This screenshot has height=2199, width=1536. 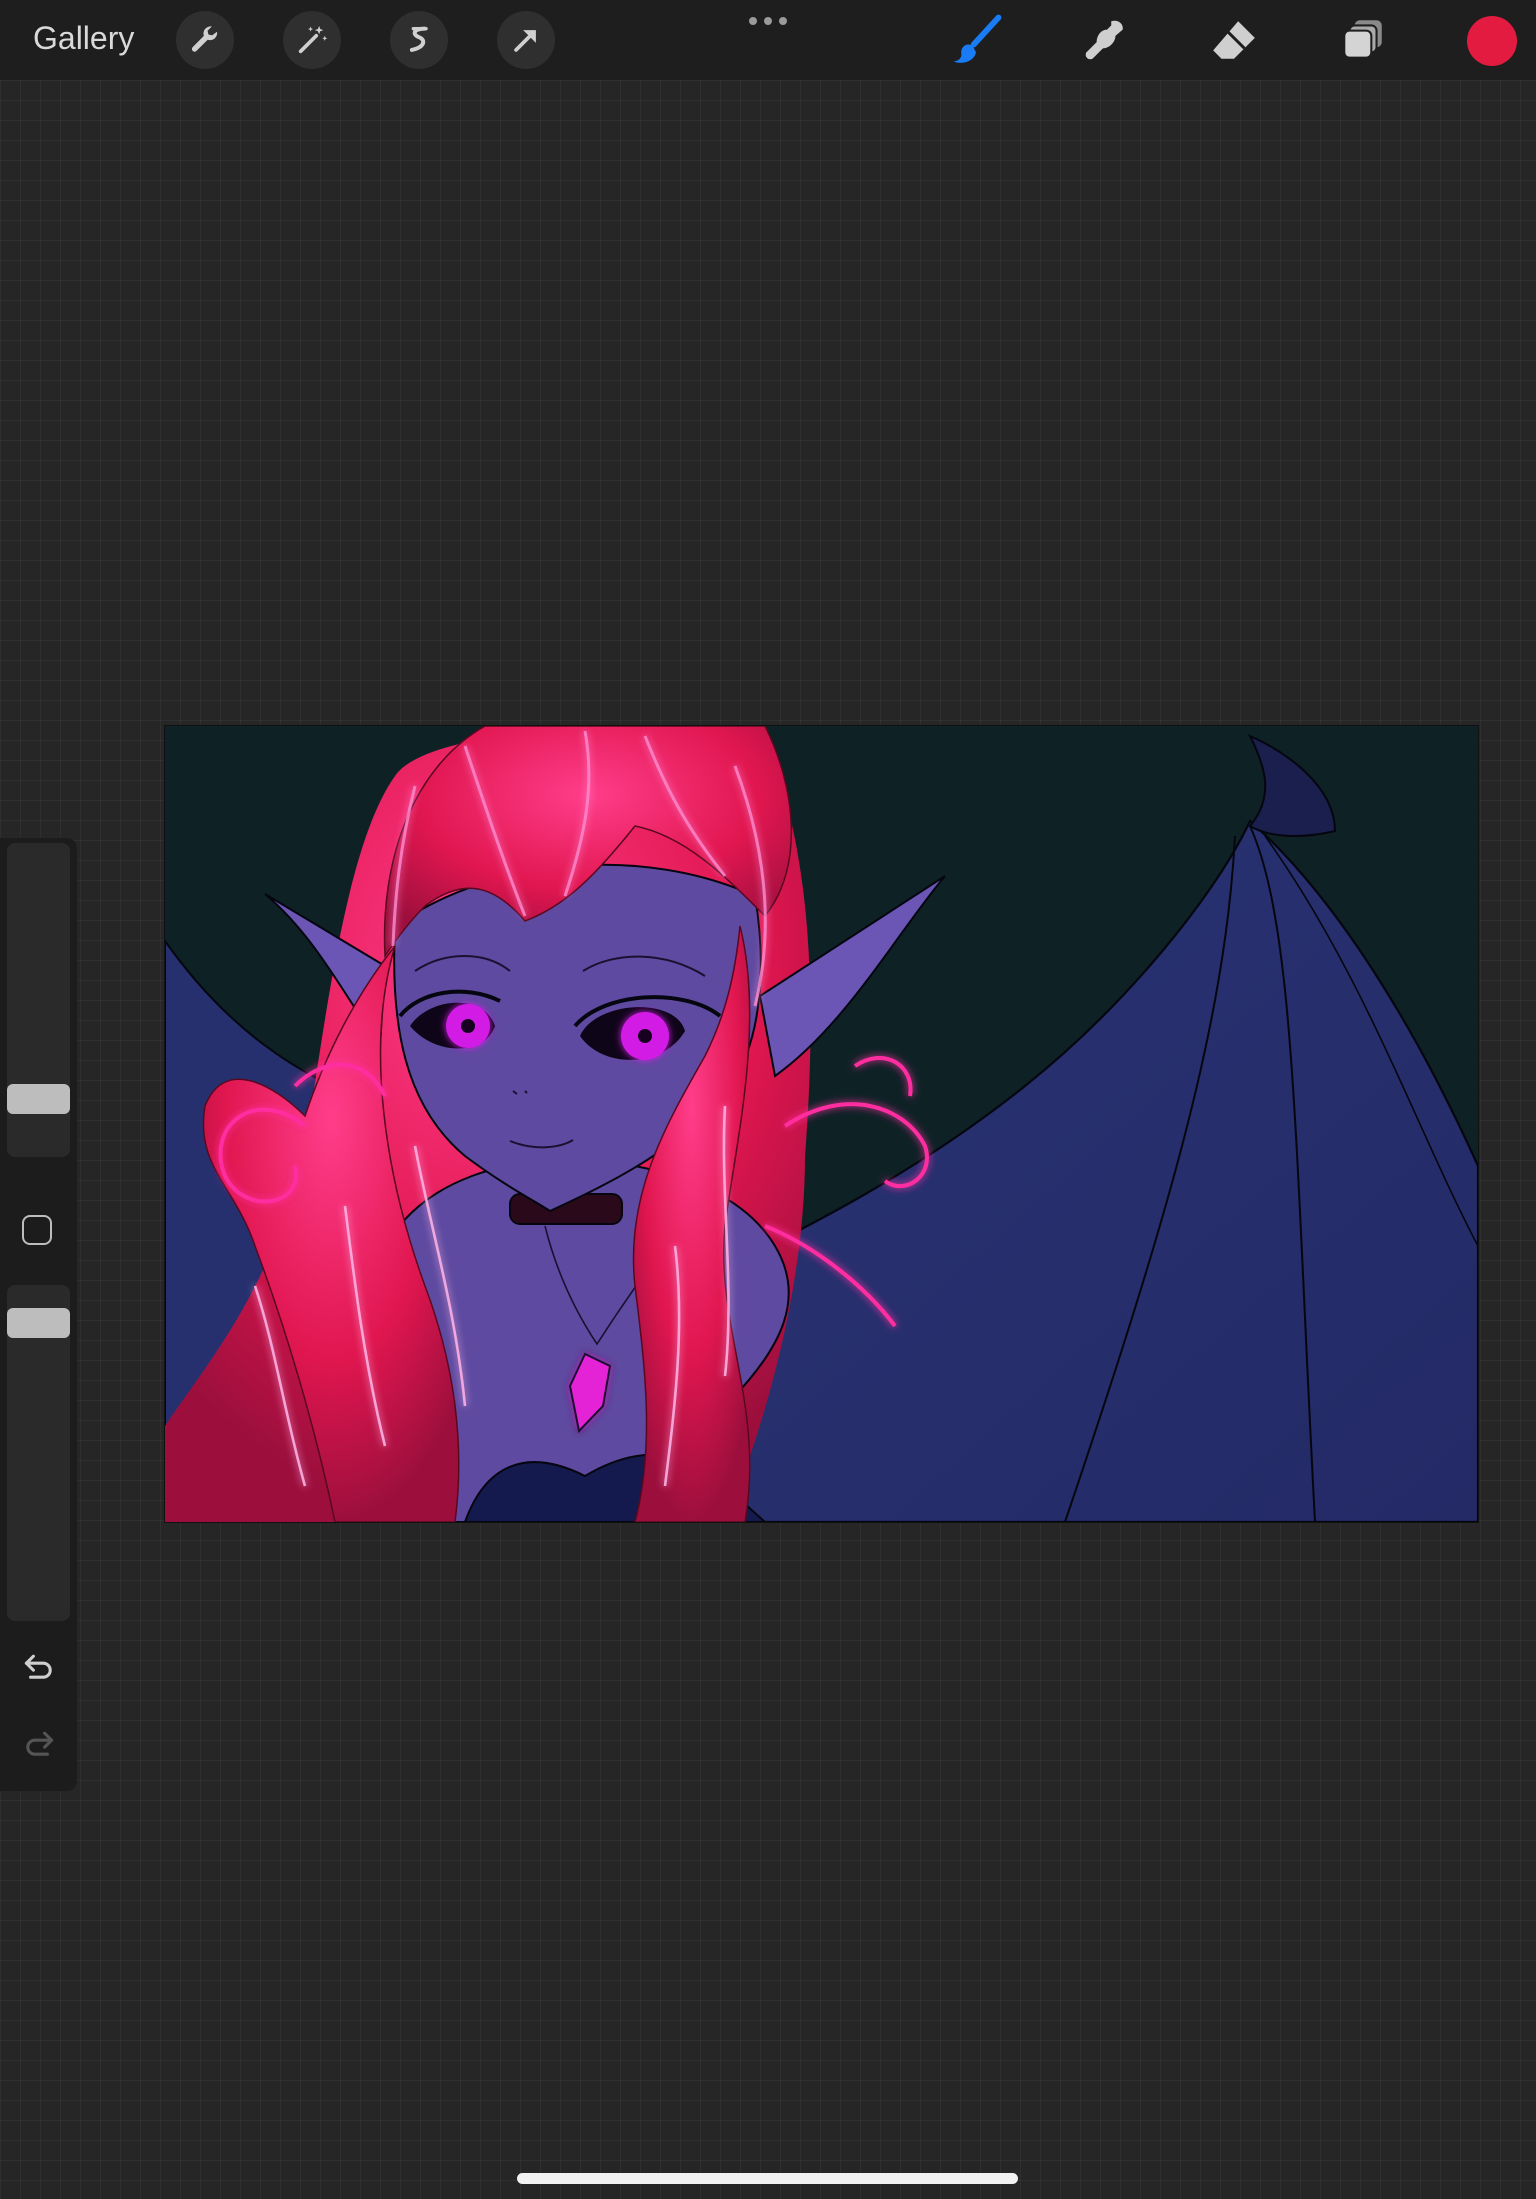 I want to click on selection-button, so click(x=419, y=40).